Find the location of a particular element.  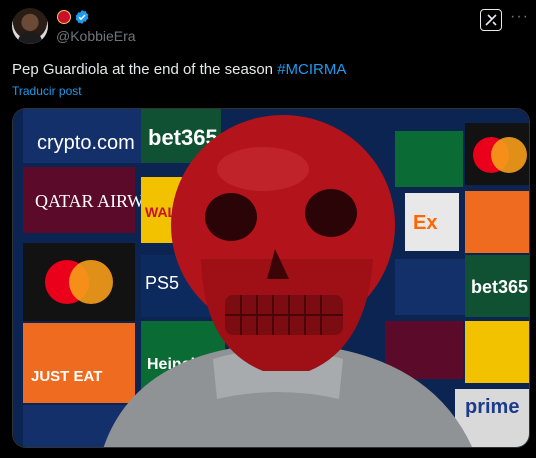

avatar is located at coordinates (30, 26).